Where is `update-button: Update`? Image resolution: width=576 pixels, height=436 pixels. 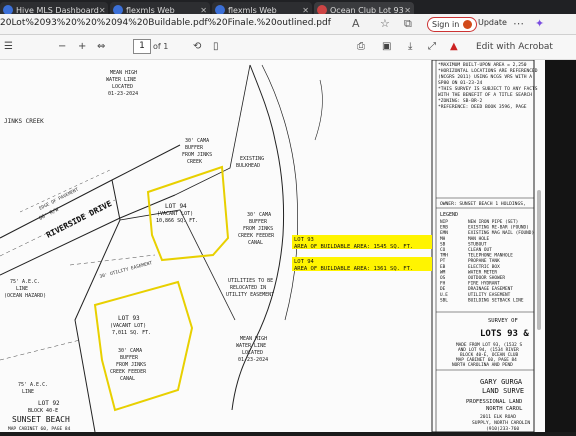 update-button: Update is located at coordinates (492, 22).